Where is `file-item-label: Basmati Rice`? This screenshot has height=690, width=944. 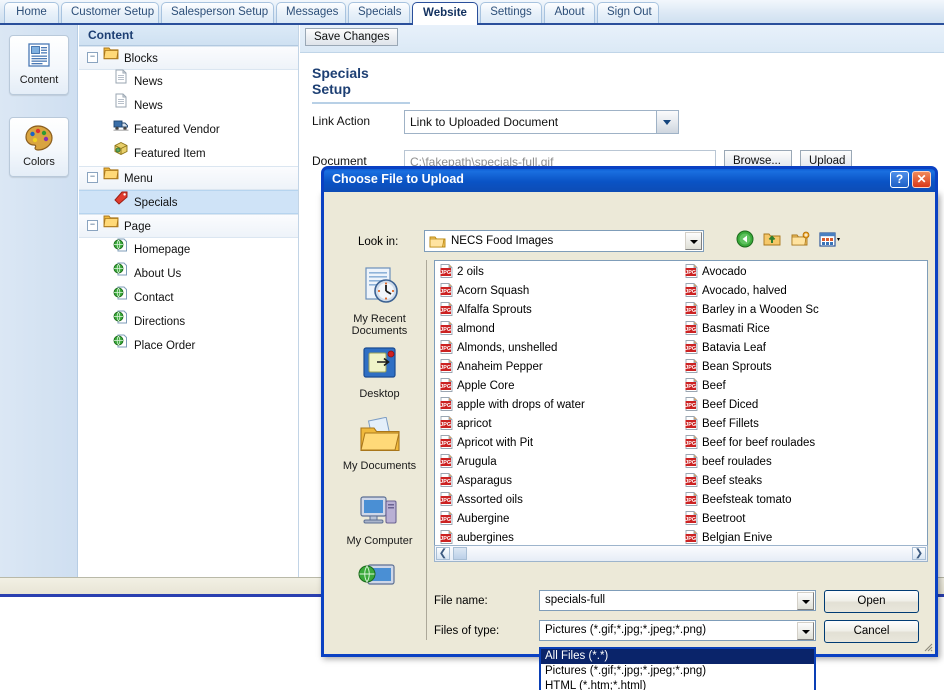
file-item-label: Basmati Rice is located at coordinates (736, 329).